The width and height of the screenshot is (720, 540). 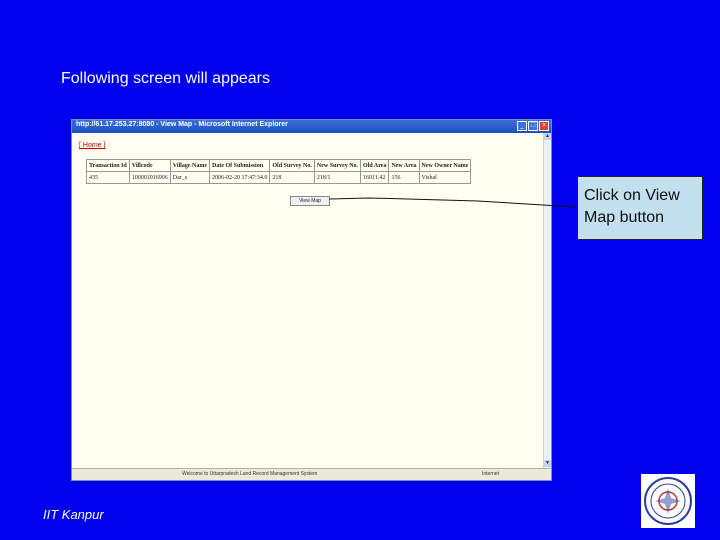 I want to click on column-header: Village Name, so click(x=190, y=165).